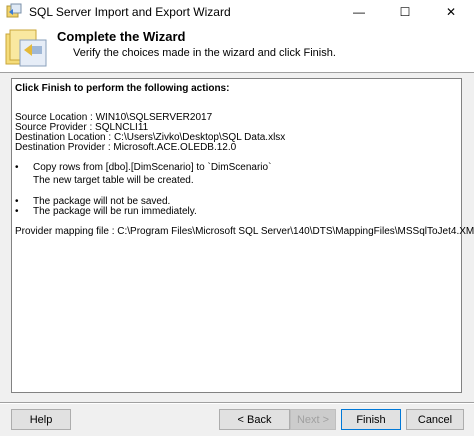 The height and width of the screenshot is (436, 474). I want to click on app-icon, so click(14, 10).